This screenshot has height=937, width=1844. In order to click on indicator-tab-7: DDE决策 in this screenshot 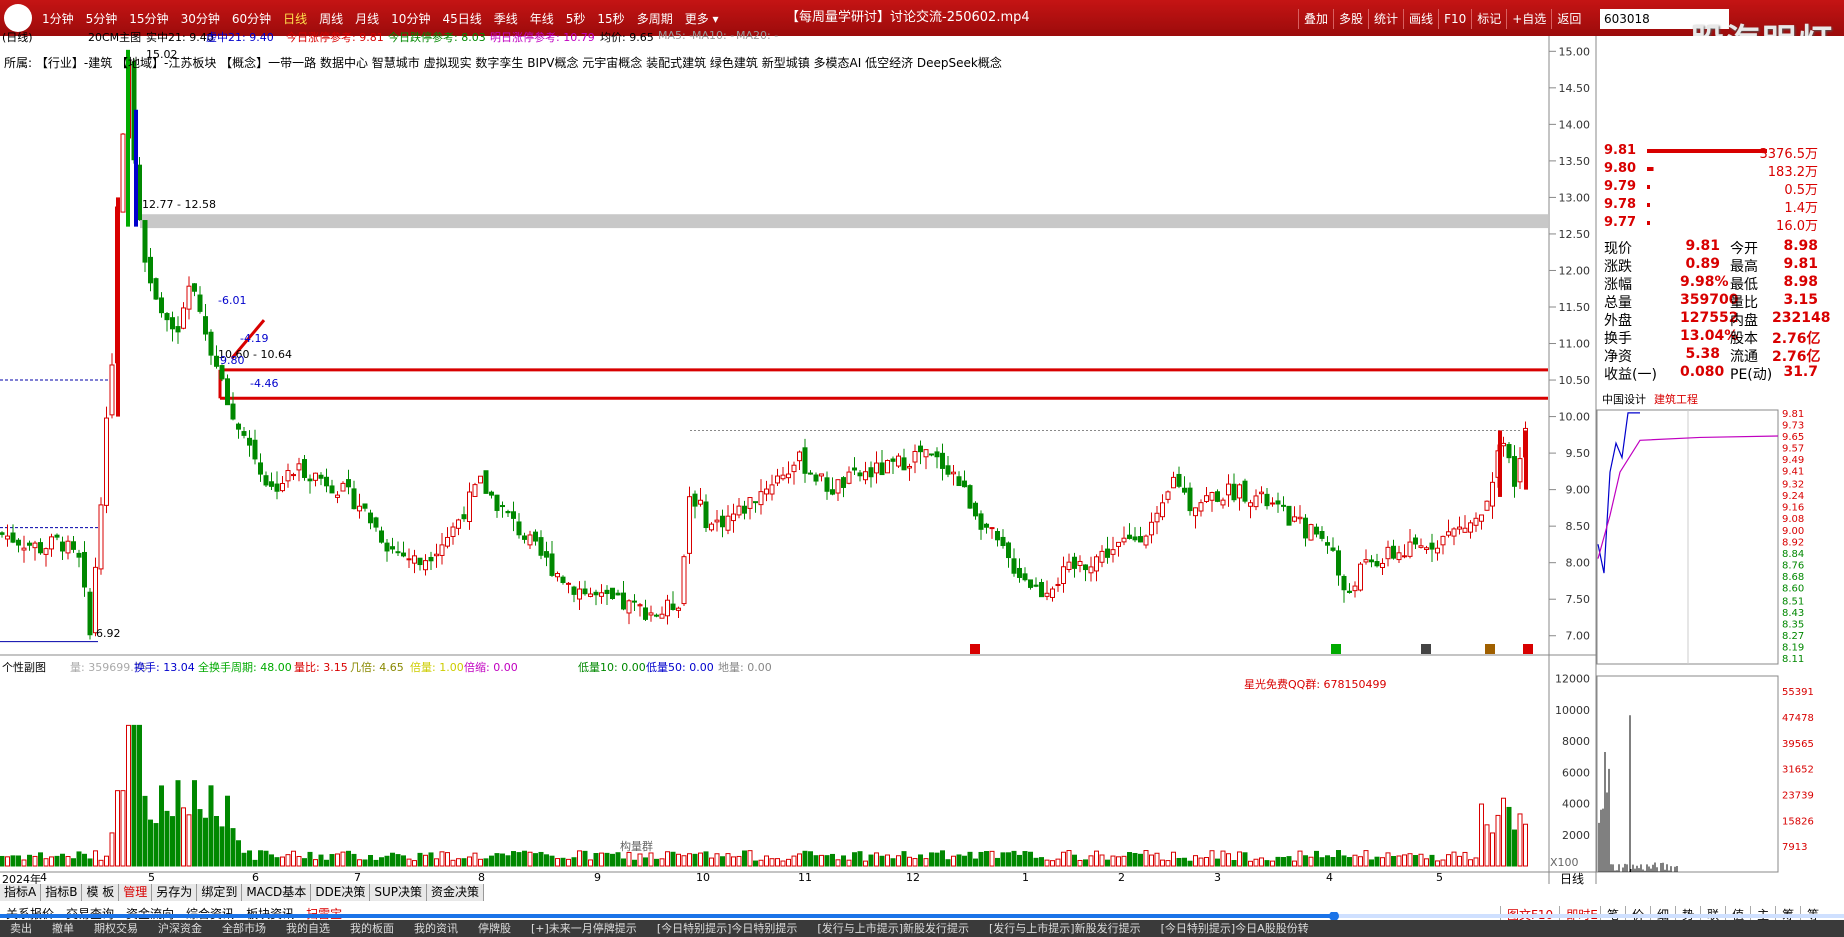, I will do `click(341, 892)`.